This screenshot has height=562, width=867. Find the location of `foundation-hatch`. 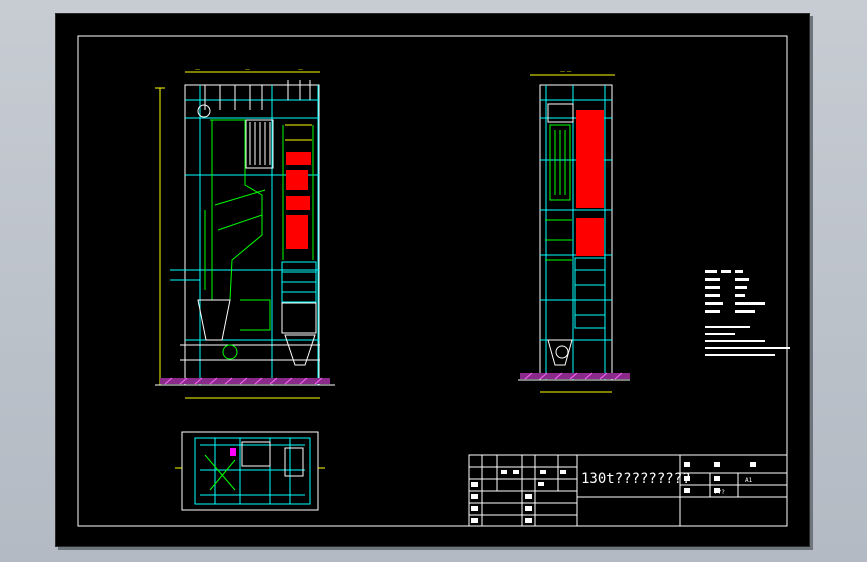

foundation-hatch is located at coordinates (575, 376).